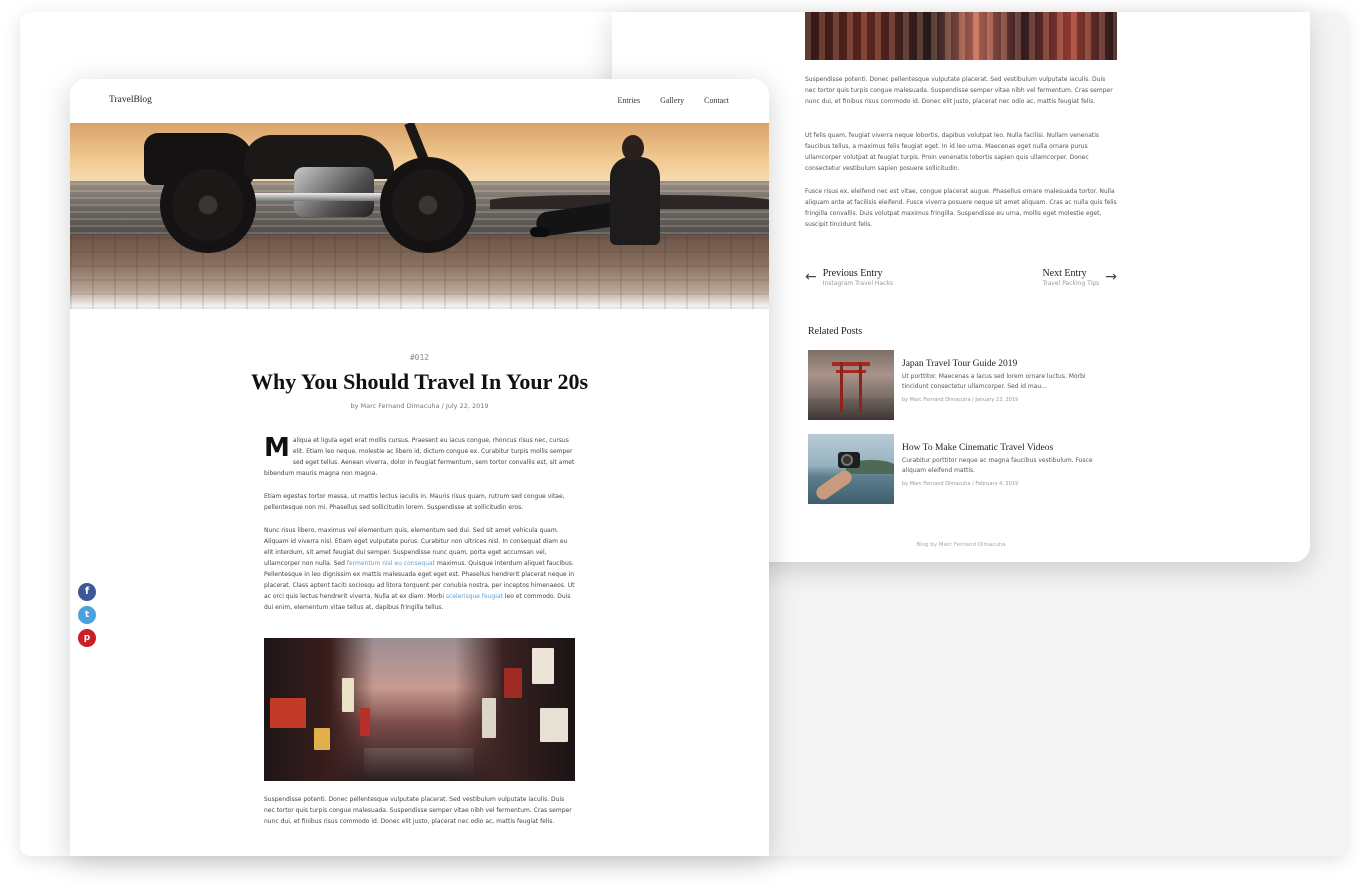  What do you see at coordinates (1064, 273) in the screenshot?
I see `next-entry-label: Next Entry` at bounding box center [1064, 273].